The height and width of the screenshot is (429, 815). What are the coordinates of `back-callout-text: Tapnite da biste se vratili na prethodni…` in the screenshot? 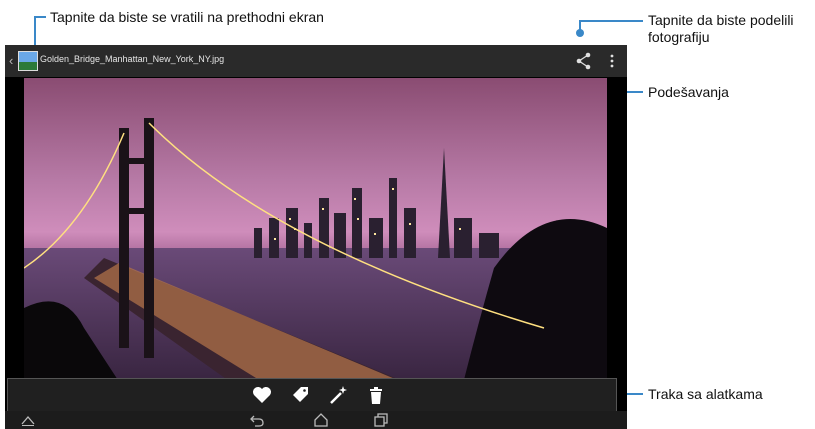 It's located at (187, 17).